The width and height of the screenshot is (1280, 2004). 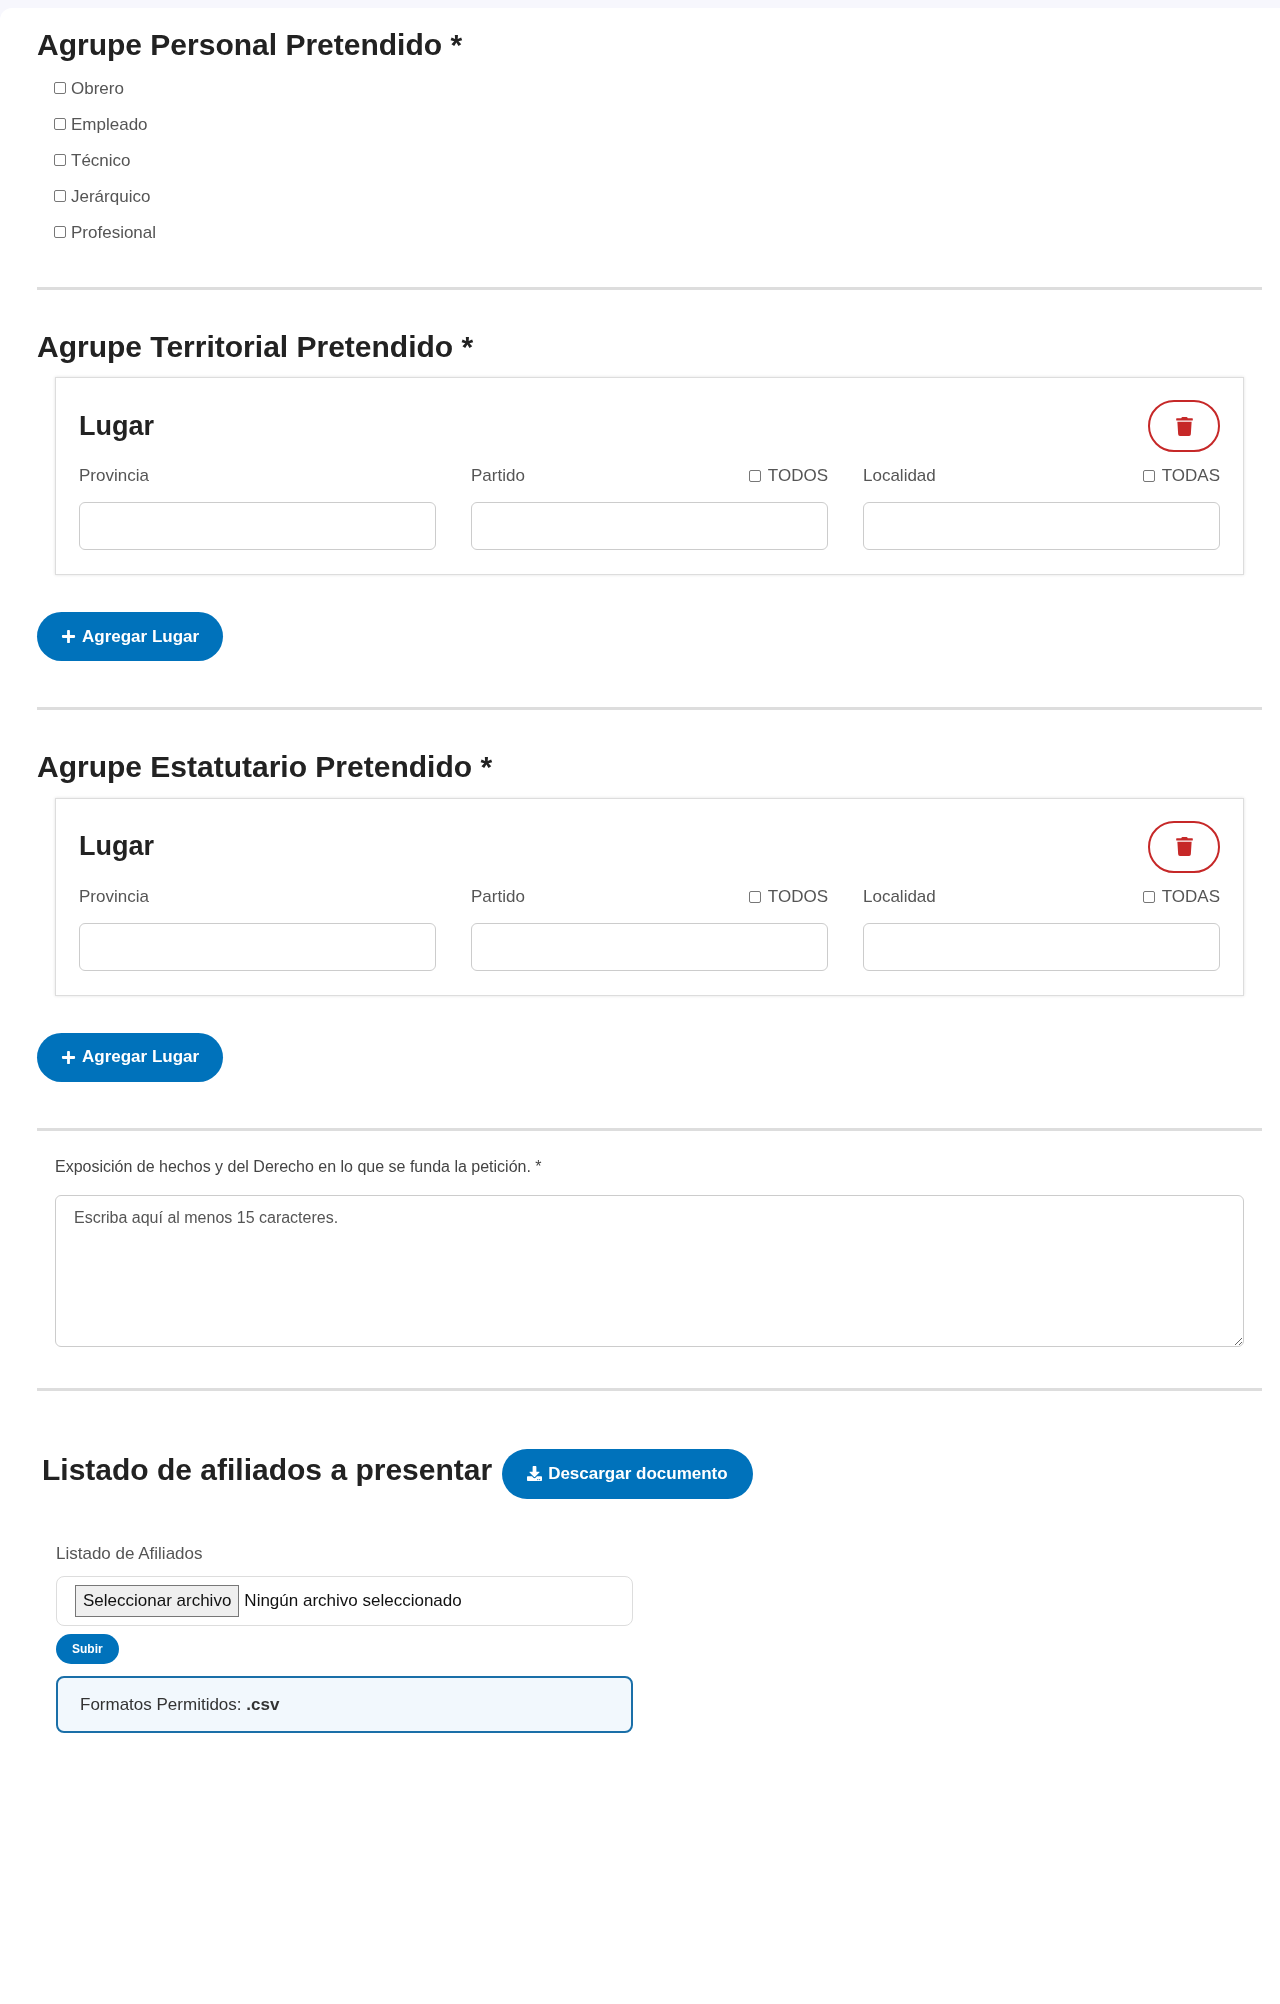 I want to click on field-label: Listado de Afiliados, so click(x=130, y=1553).